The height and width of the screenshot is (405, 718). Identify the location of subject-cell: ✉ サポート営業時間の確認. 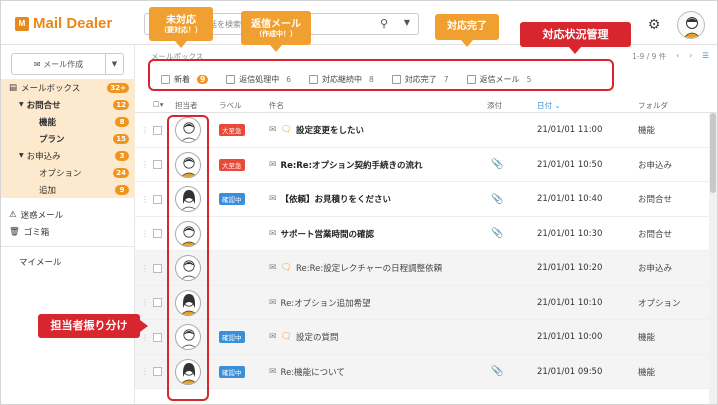
(321, 234).